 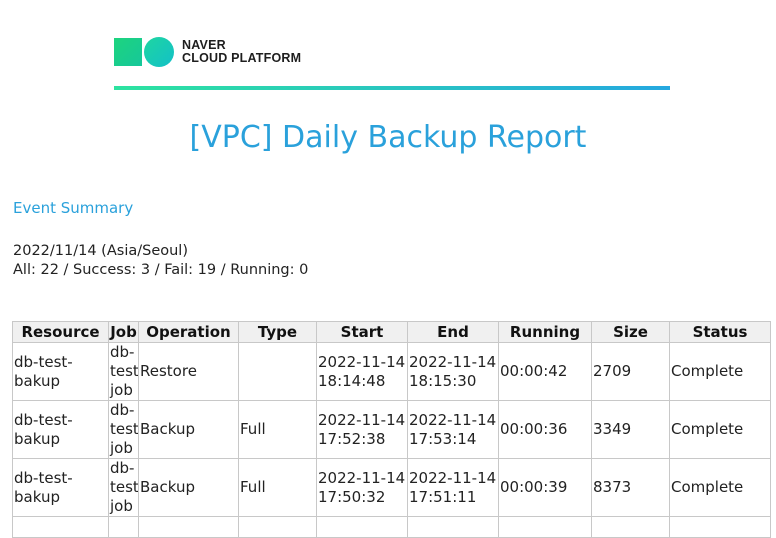 What do you see at coordinates (630, 487) in the screenshot?
I see `cell-size: 8373` at bounding box center [630, 487].